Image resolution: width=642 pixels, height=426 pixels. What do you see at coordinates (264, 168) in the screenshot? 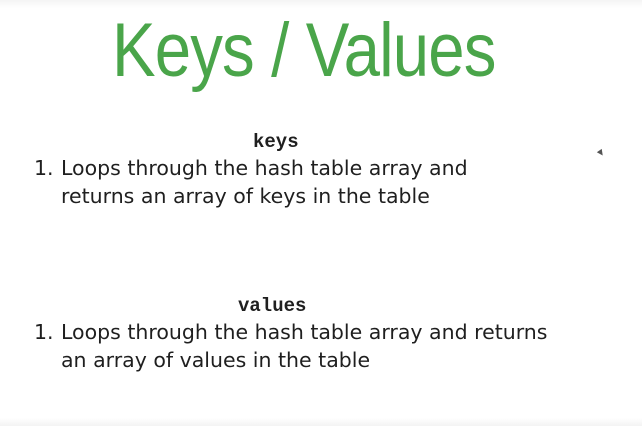
I see `list-item-line: Loops through the hash table array and` at bounding box center [264, 168].